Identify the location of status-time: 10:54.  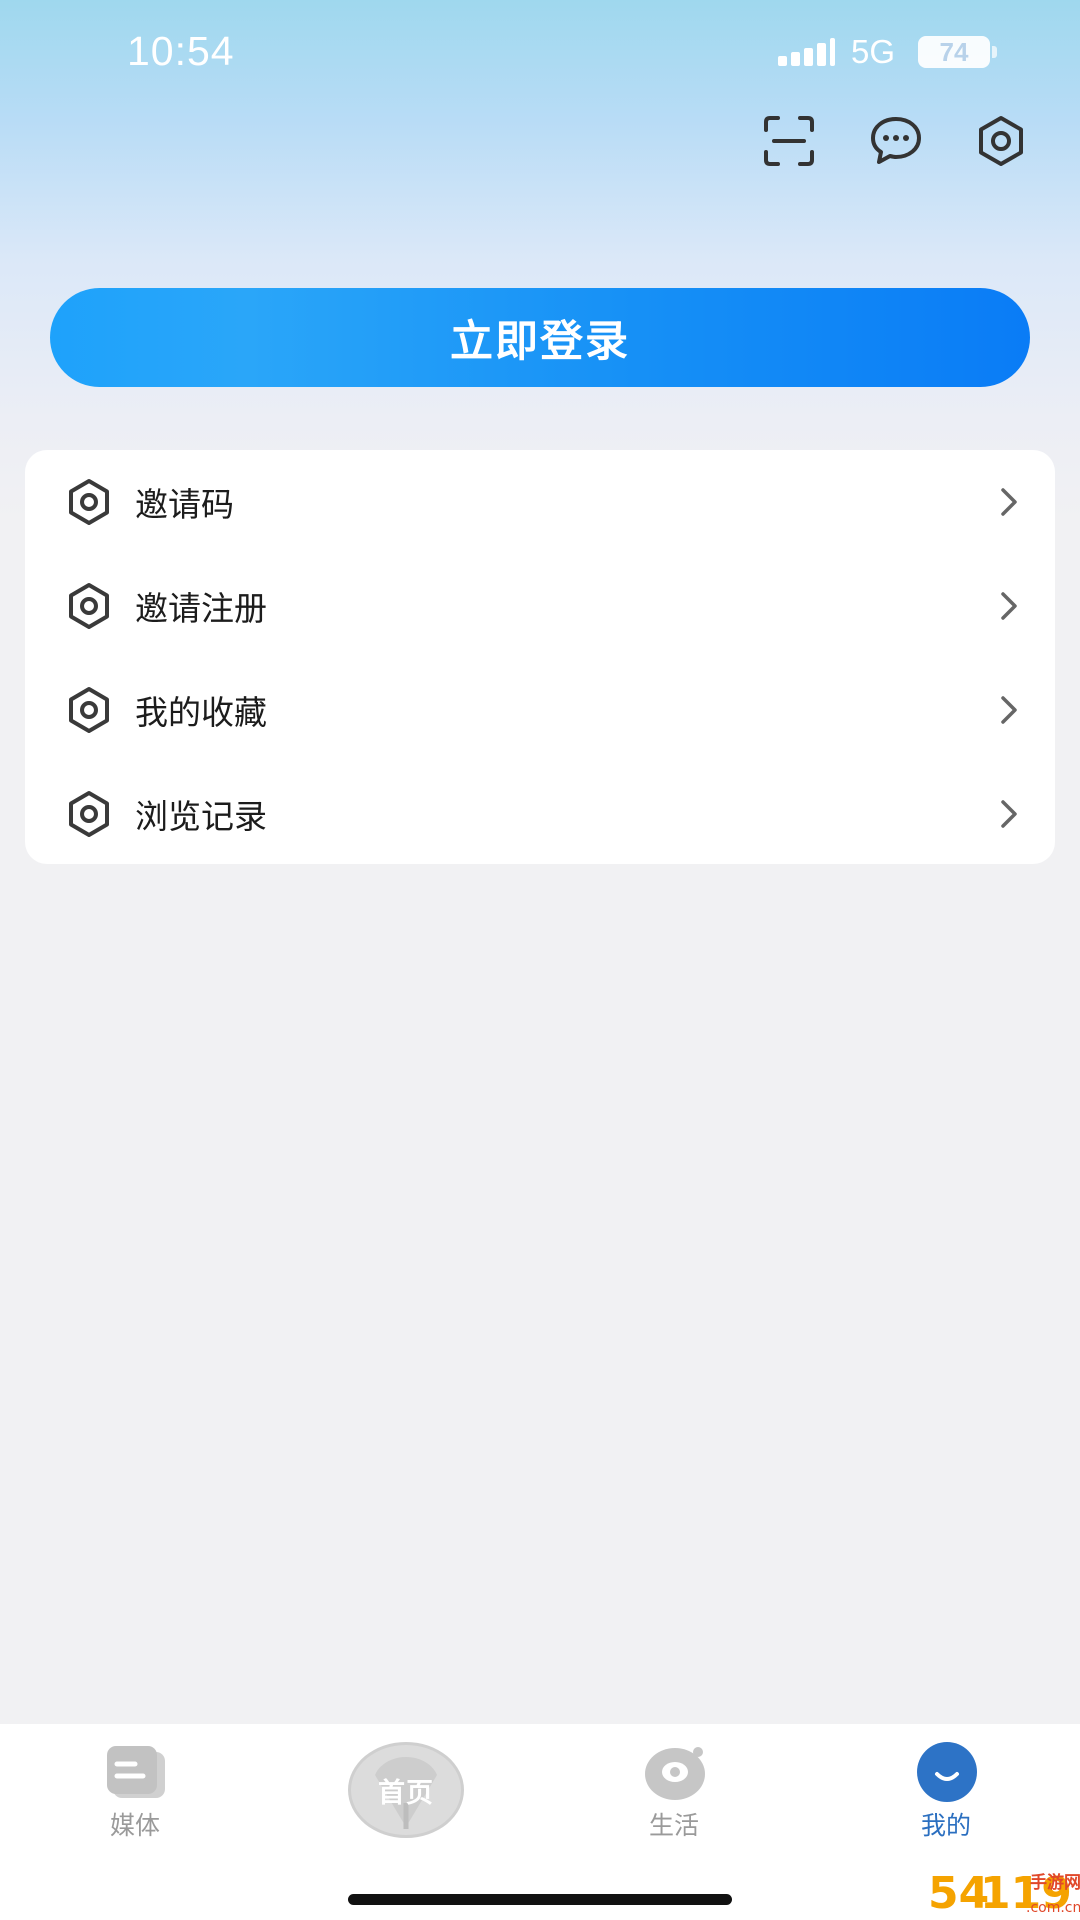
(181, 51).